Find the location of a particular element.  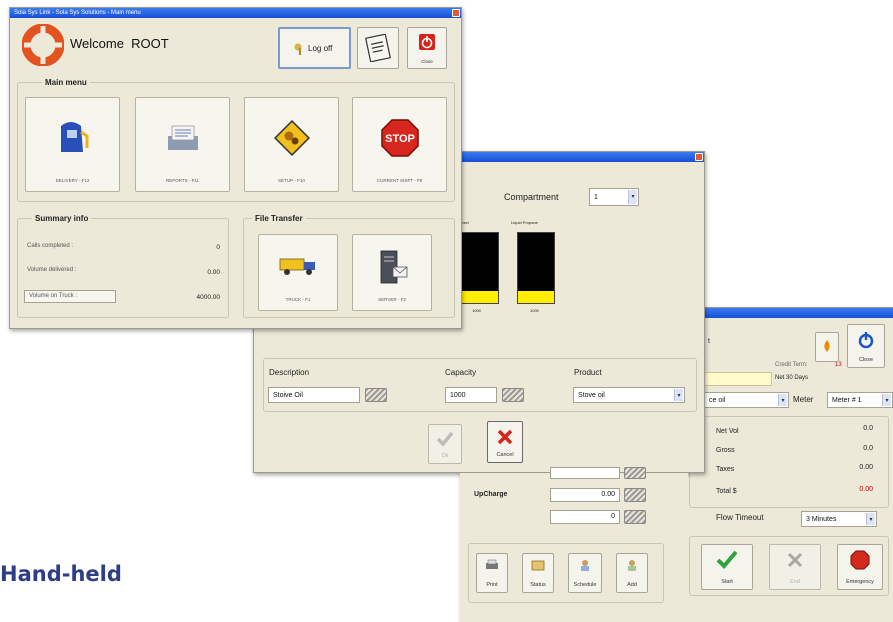

reports-tile: REPORTS - F11 is located at coordinates (182, 144).